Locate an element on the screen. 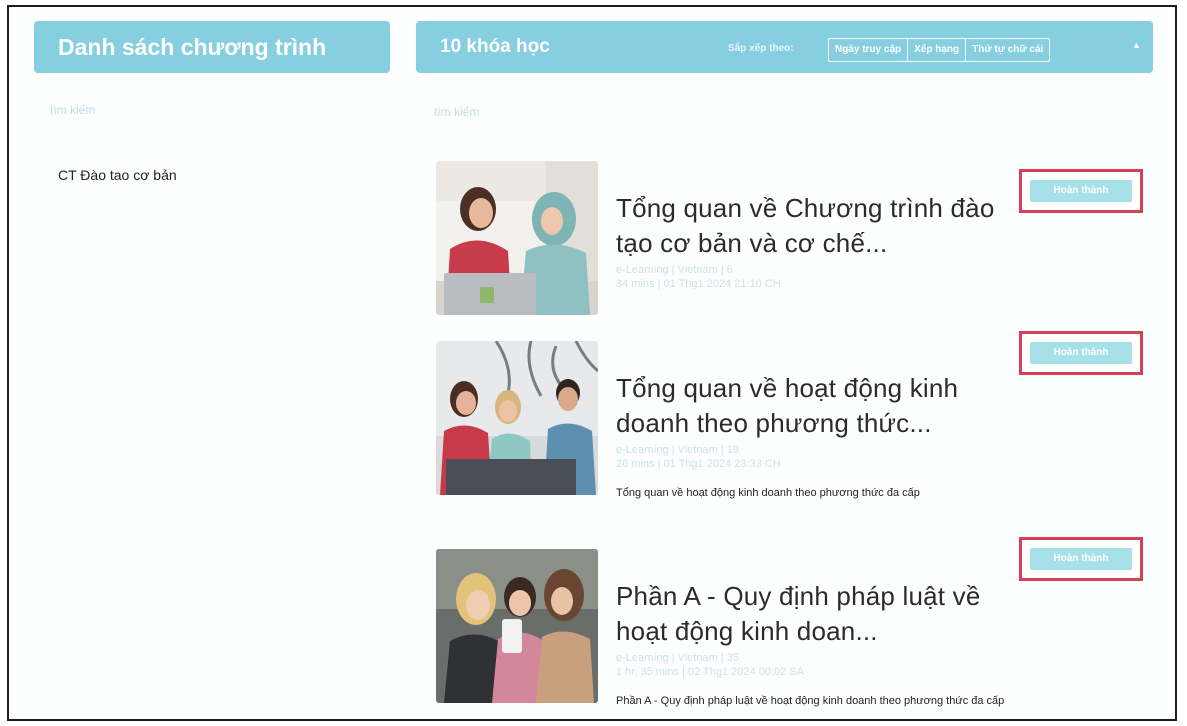 This screenshot has width=1187, height=726. sort-label: Sắp xếp theo: is located at coordinates (761, 48).